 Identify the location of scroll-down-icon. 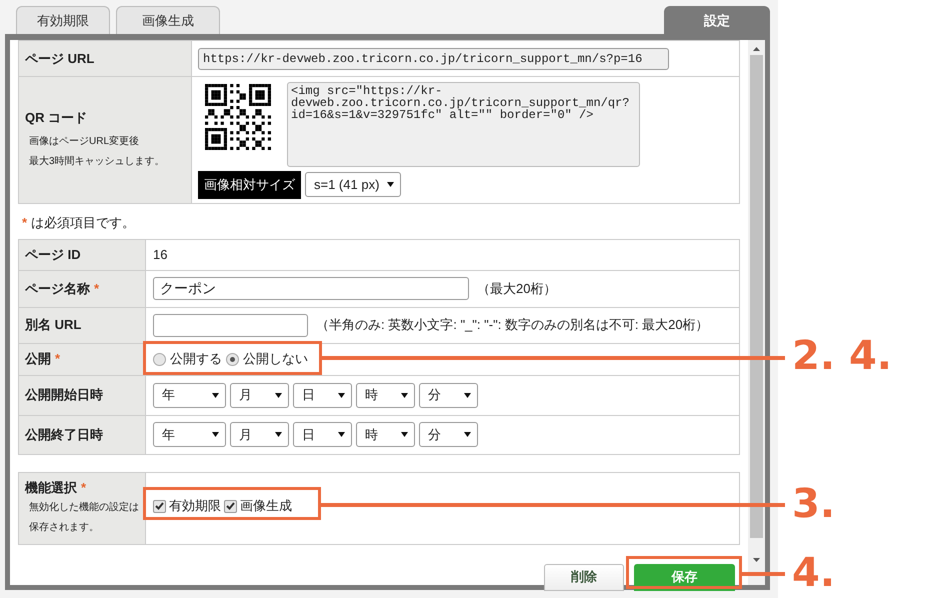
(756, 560).